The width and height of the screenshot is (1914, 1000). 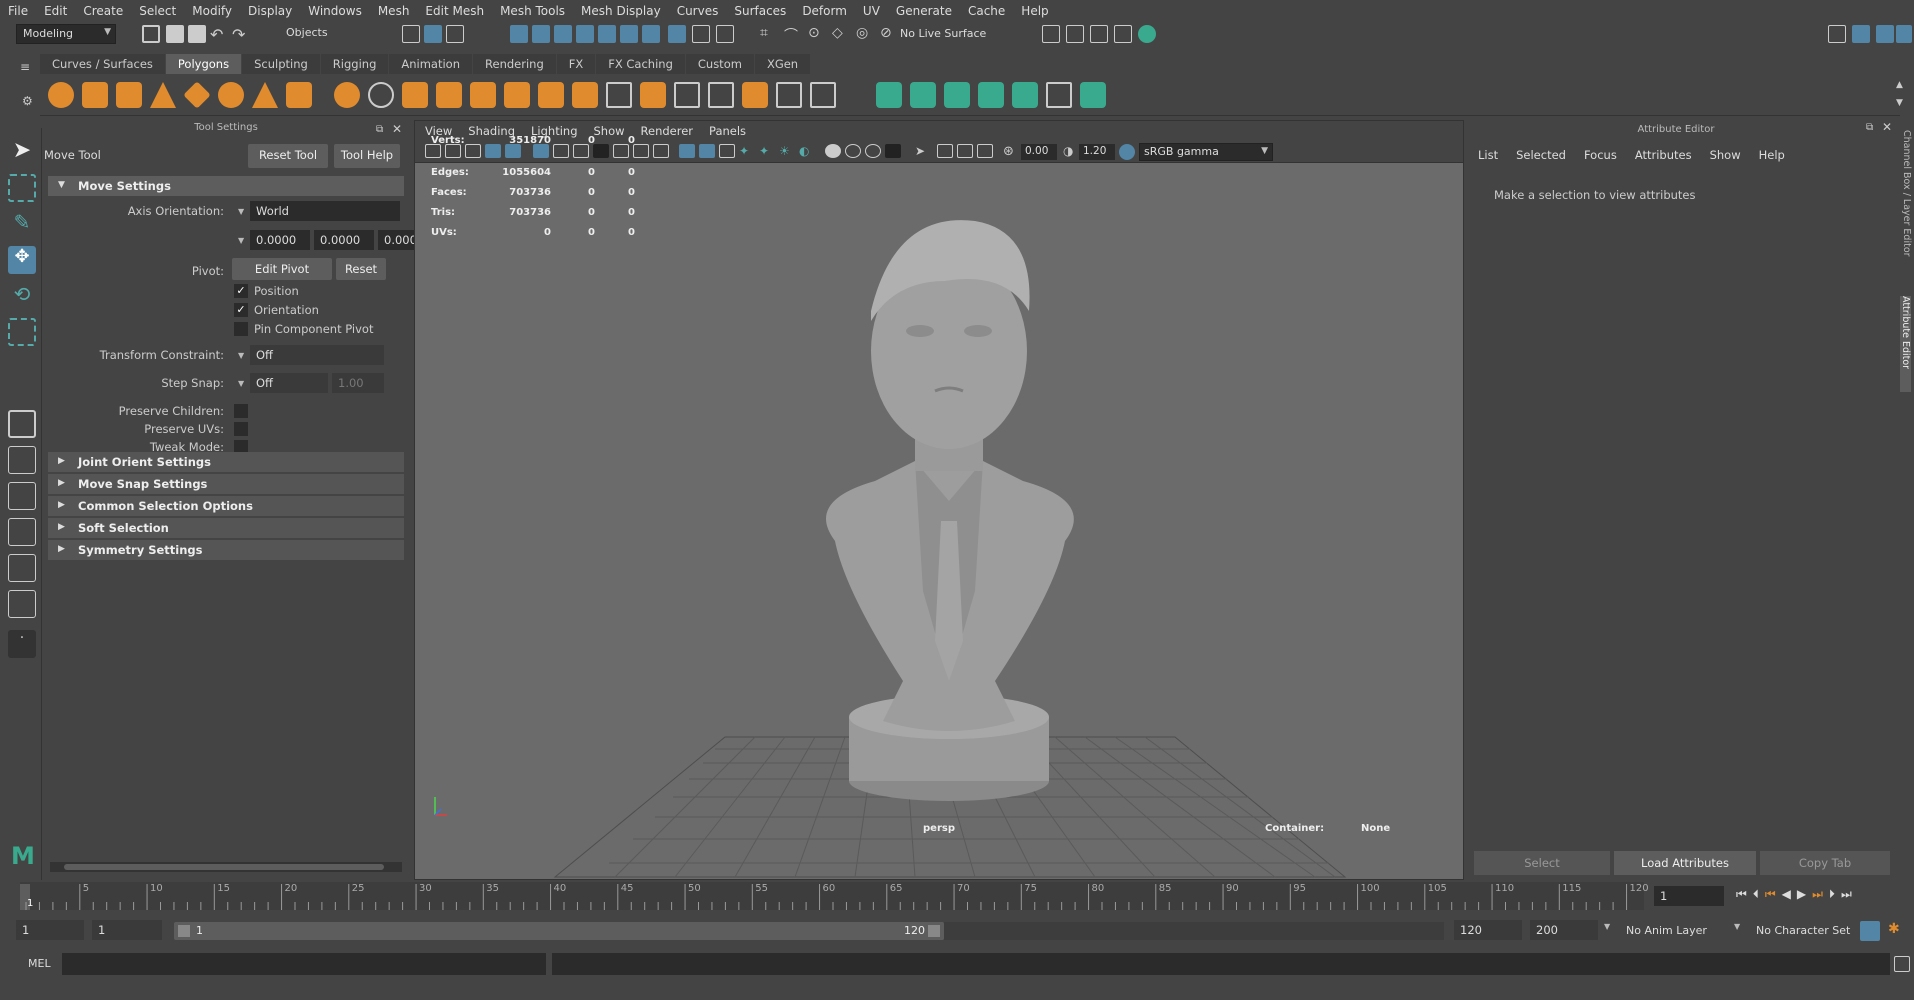 I want to click on common-selection-options-section: ▶ Common Selection Options, so click(x=226, y=506).